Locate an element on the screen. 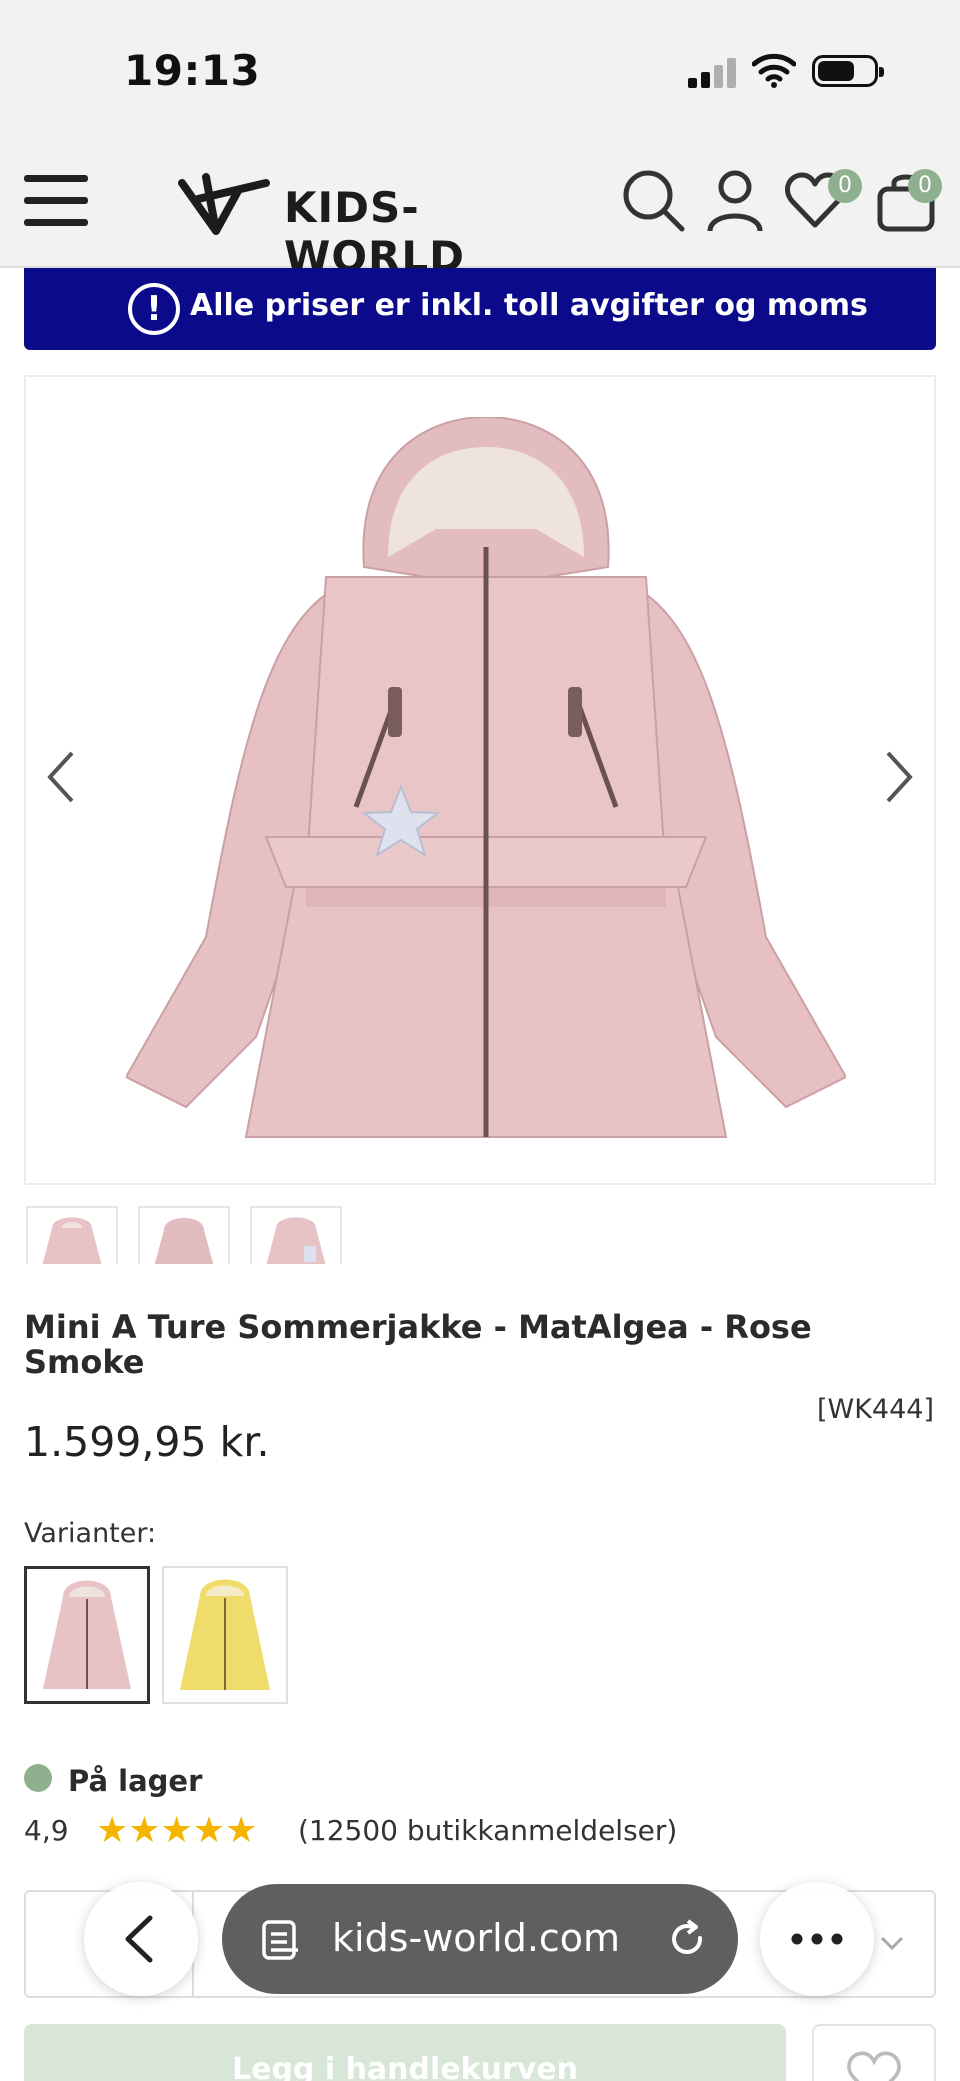 This screenshot has height=2081, width=960. variant-yellow is located at coordinates (225, 1635).